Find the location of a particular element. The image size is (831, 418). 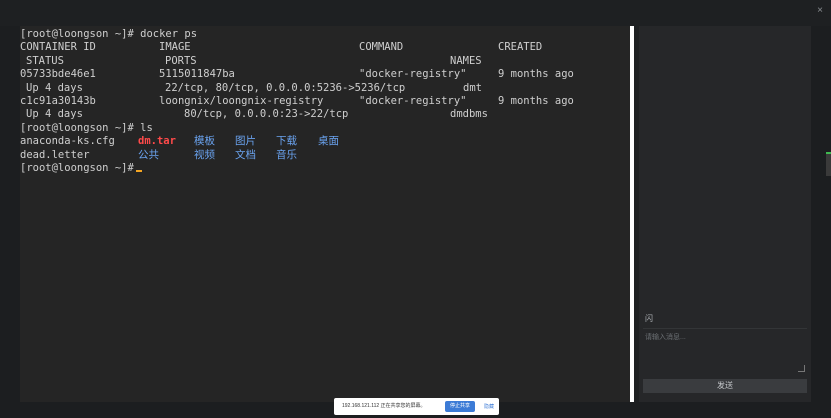

directory-entry: 下载 is located at coordinates (286, 141).